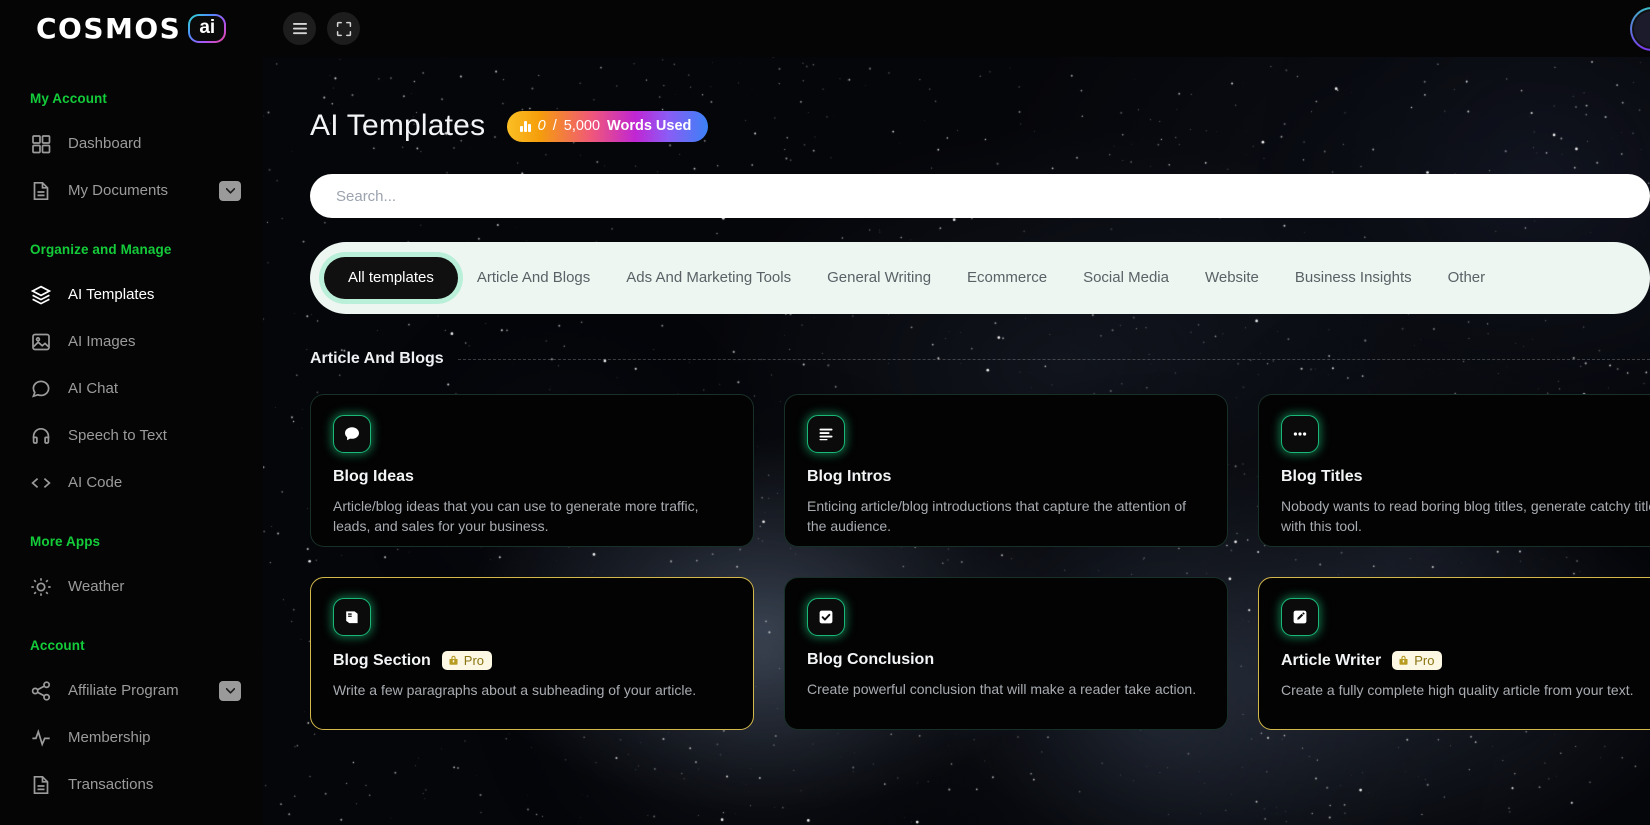  I want to click on search-input, so click(980, 196).